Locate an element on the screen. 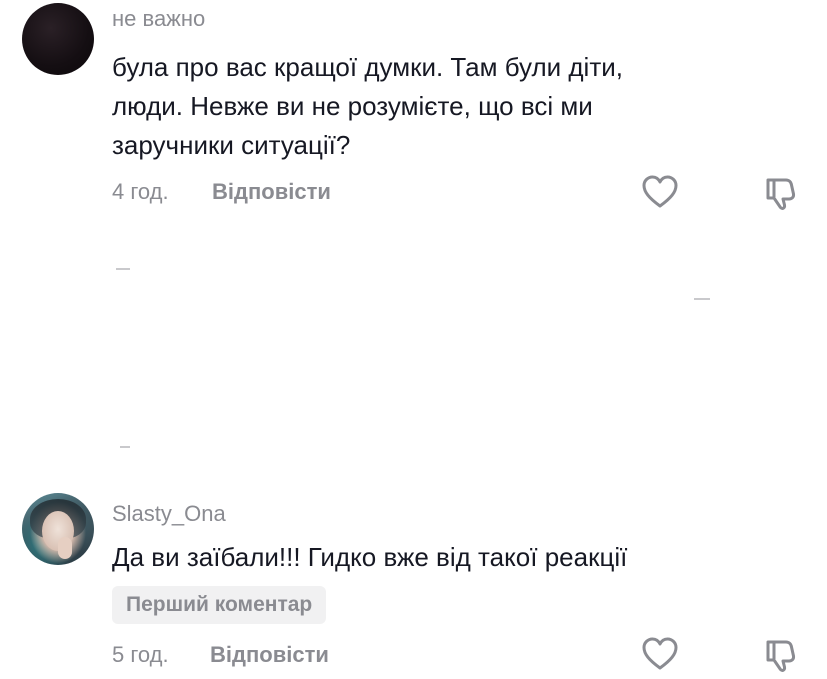  comment-username: не важно is located at coordinates (158, 19).